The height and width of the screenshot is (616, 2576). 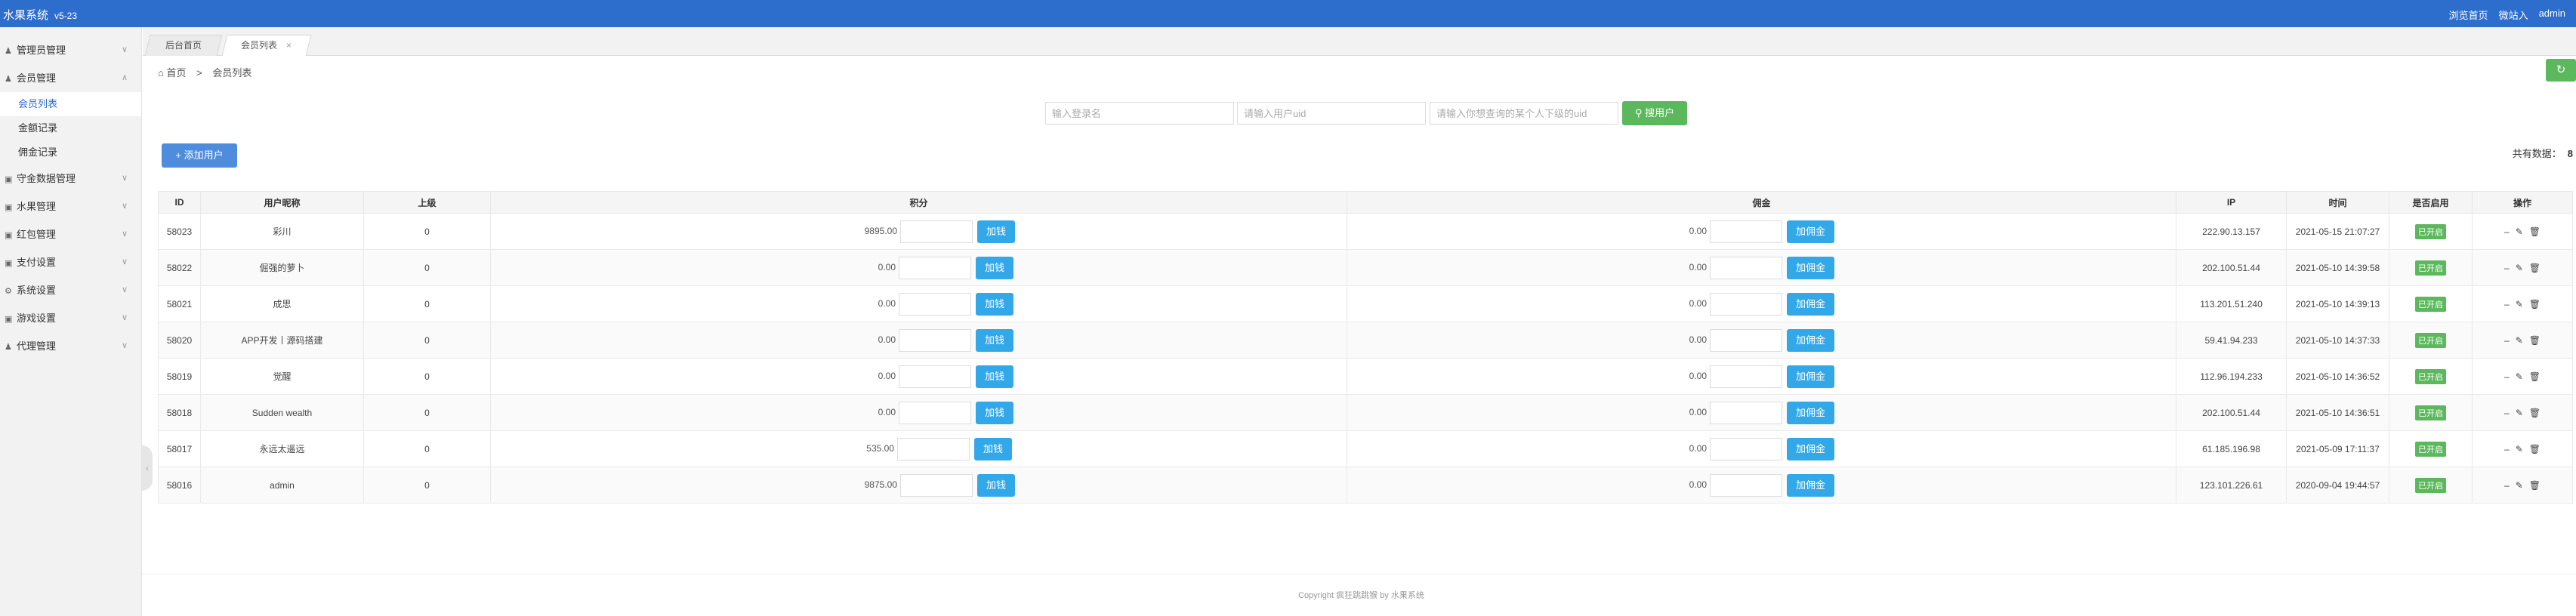 I want to click on sidebar-item-system: ⚙ 系统设置 ∨, so click(x=70, y=290).